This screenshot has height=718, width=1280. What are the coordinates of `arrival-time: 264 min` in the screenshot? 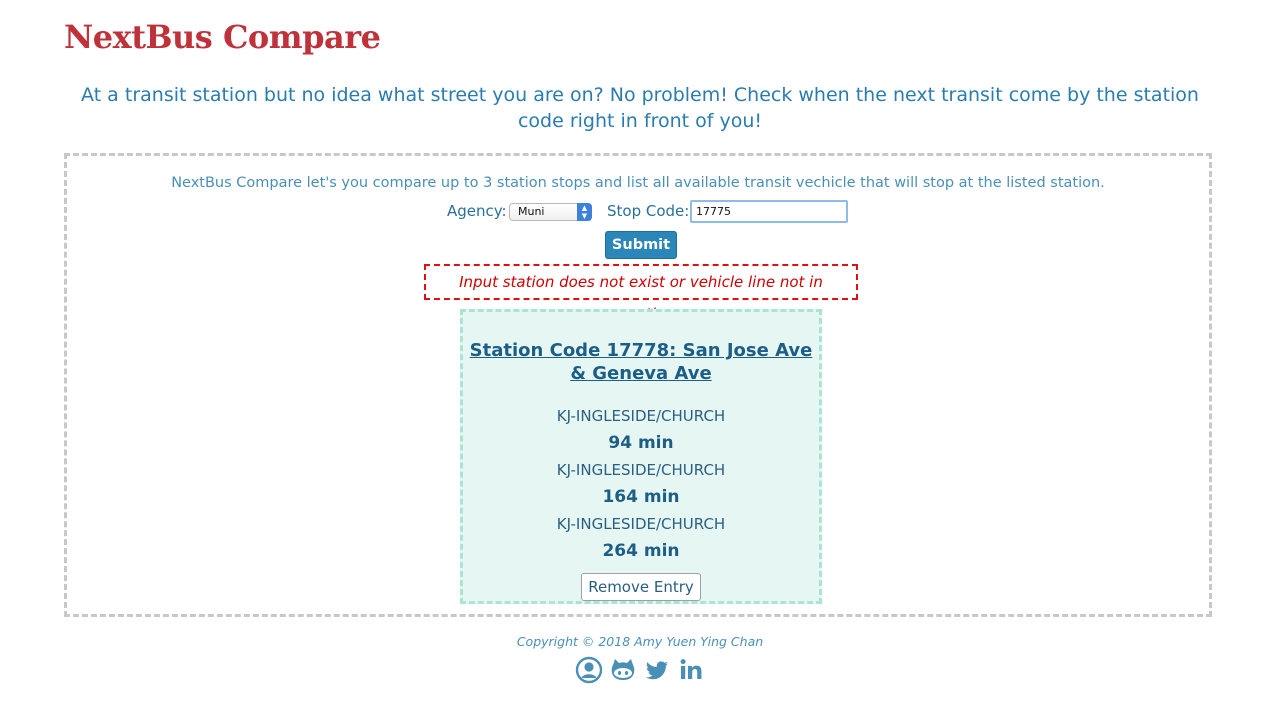 It's located at (641, 551).